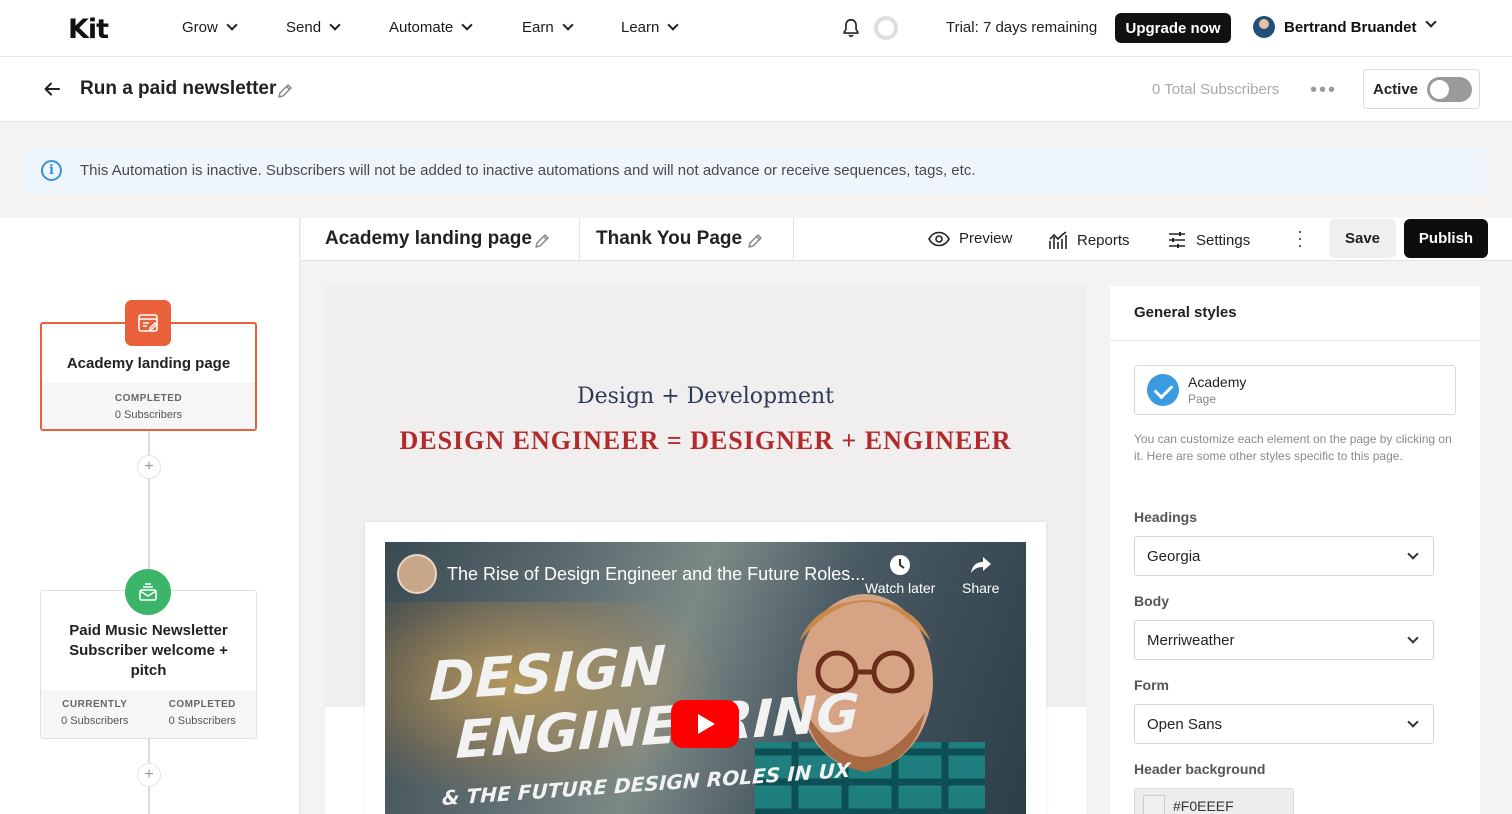  What do you see at coordinates (1166, 517) in the screenshot?
I see `headings-label: Headings` at bounding box center [1166, 517].